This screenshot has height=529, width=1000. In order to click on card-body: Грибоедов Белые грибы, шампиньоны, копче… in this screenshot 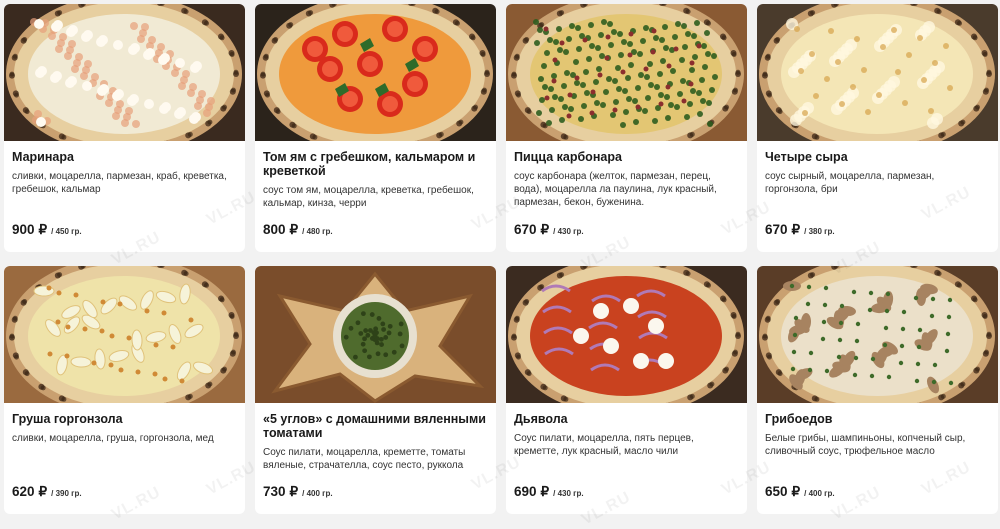, I will do `click(877, 458)`.